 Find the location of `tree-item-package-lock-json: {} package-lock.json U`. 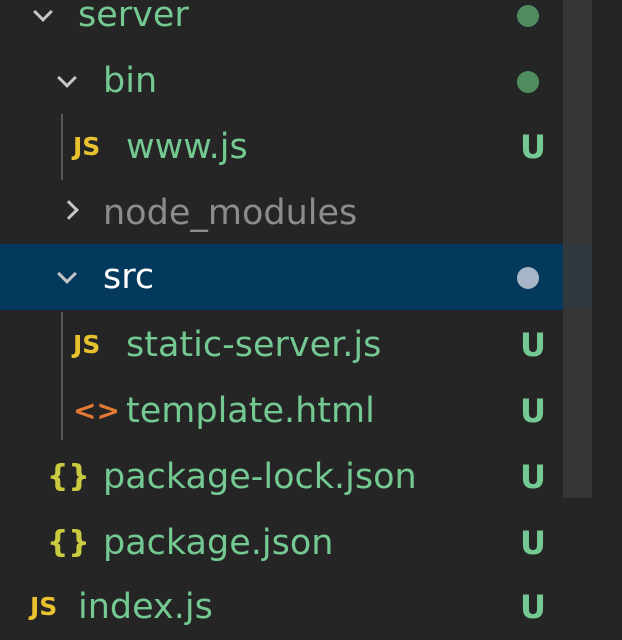

tree-item-package-lock-json: {} package-lock.json U is located at coordinates (296, 477).